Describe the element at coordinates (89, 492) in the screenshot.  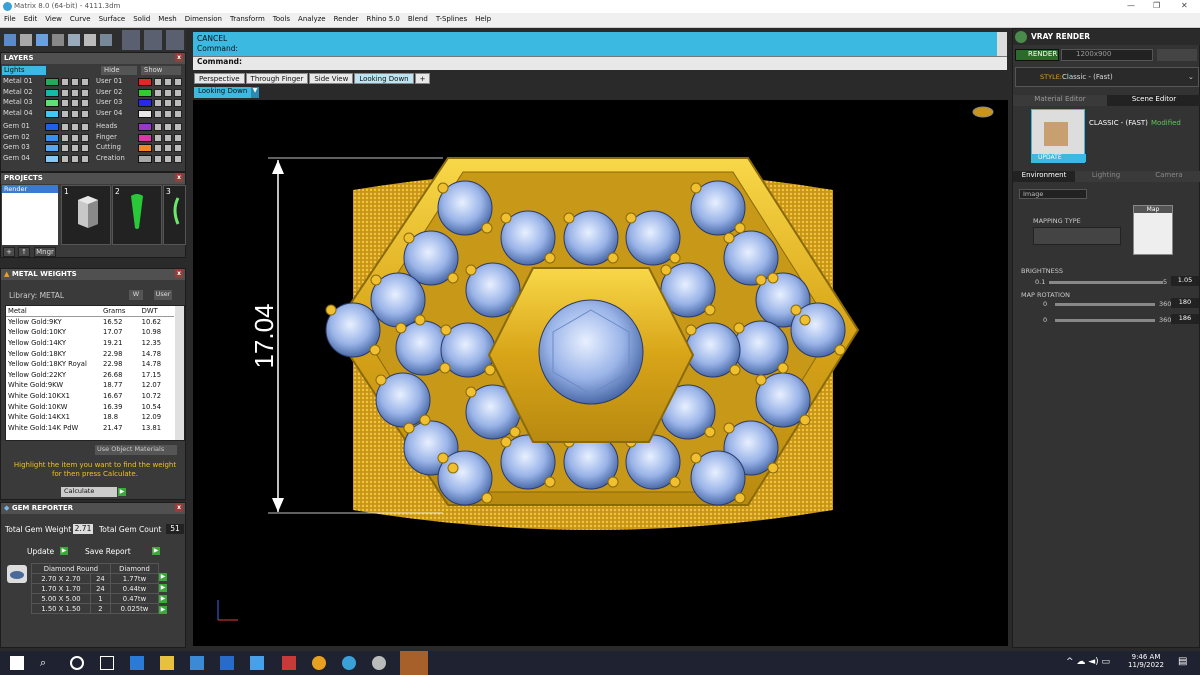
I see `calculate-button: Calculate` at that location.